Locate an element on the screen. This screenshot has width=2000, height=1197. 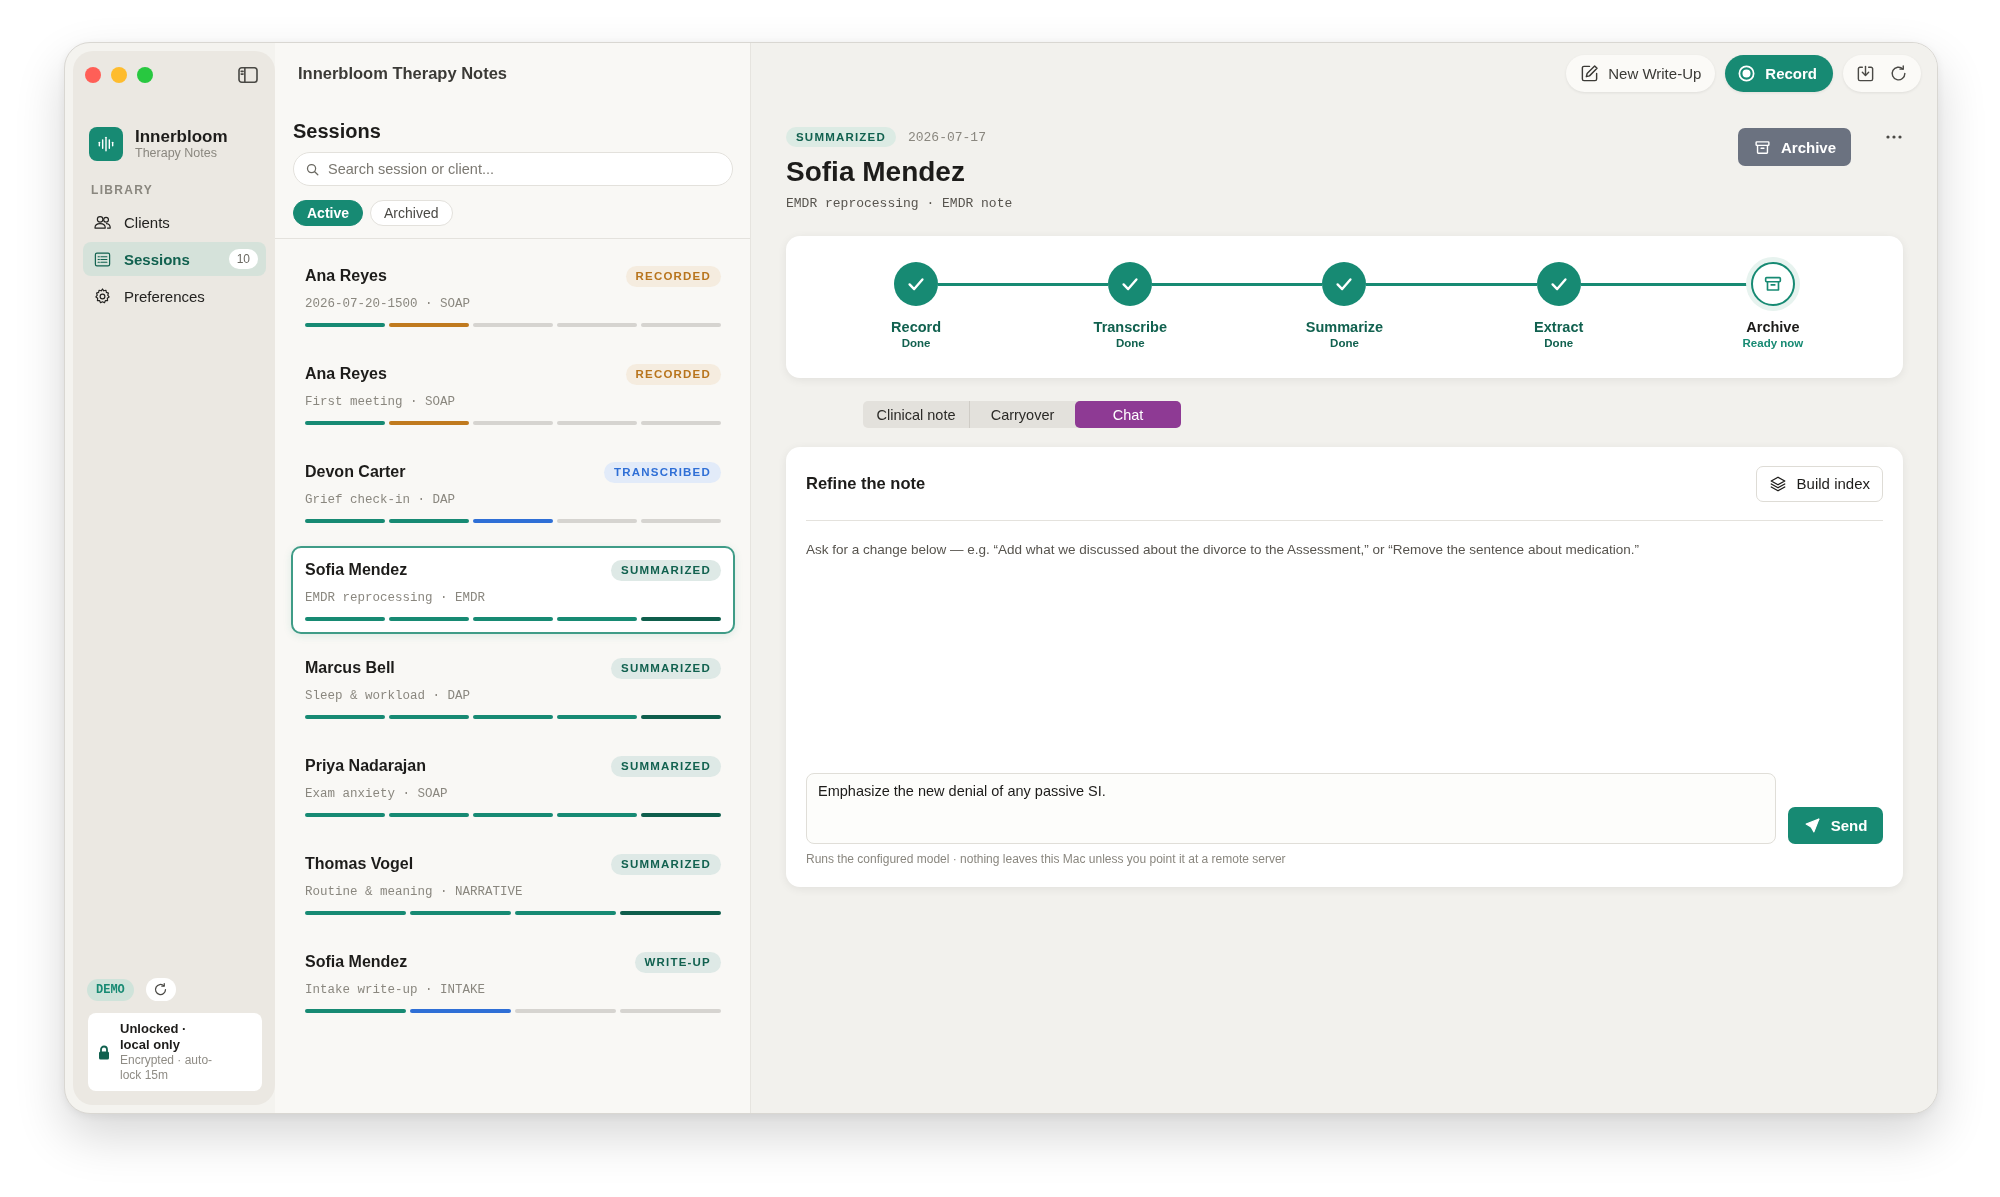
session-subtitle: Routine & meaning · NARRATIVE is located at coordinates (414, 892).